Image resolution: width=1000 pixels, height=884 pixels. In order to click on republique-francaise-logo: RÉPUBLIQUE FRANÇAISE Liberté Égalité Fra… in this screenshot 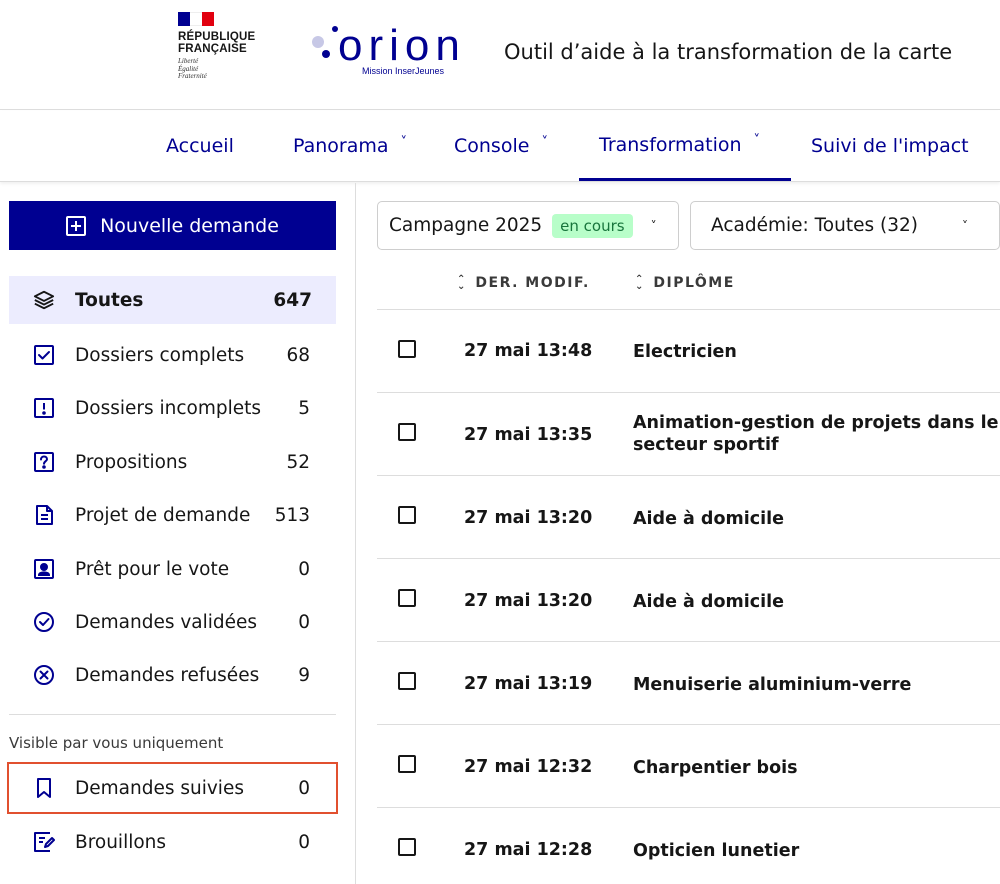, I will do `click(228, 46)`.